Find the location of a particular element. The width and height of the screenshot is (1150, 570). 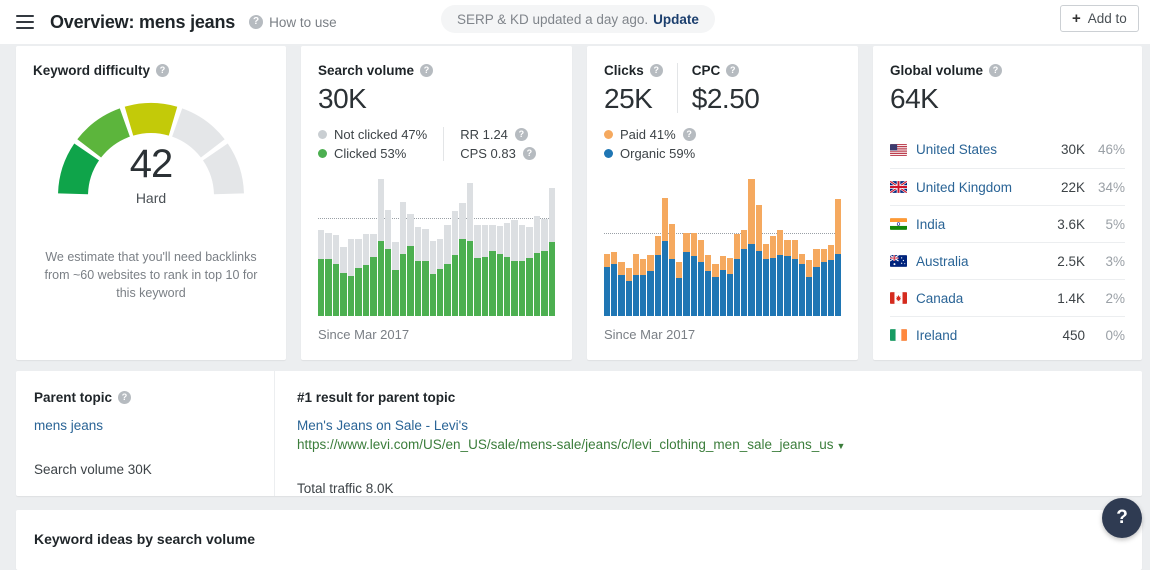

top-result-link: Men's Jeans on Sale - Levi's is located at coordinates (719, 425).